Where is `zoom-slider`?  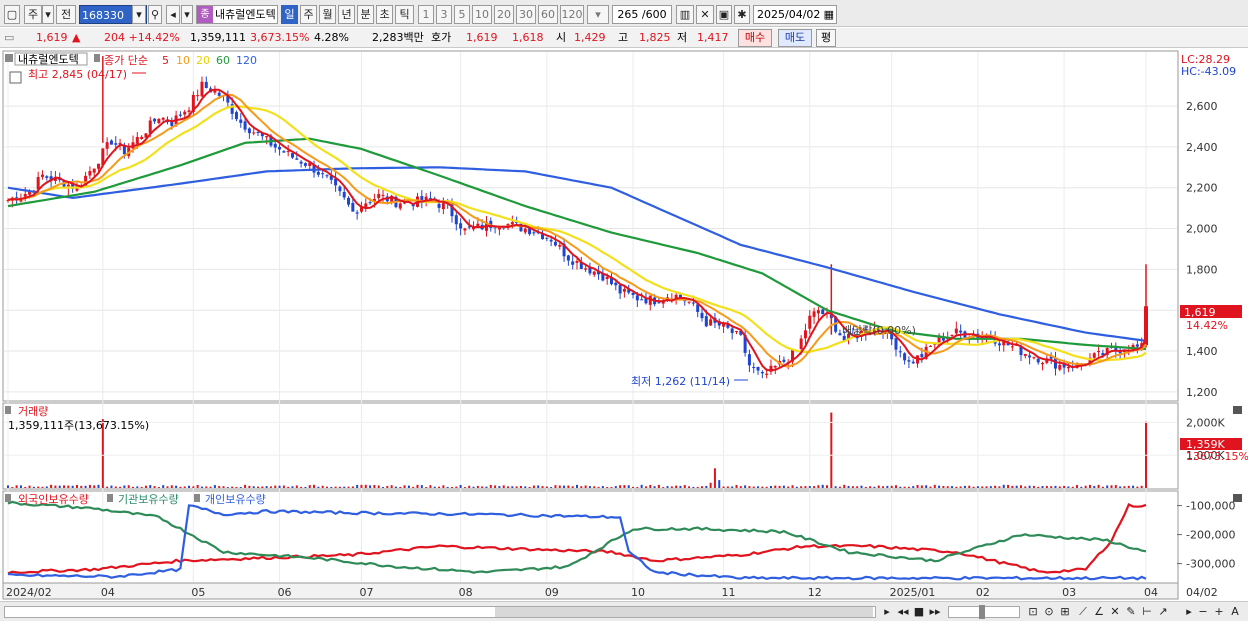
zoom-slider is located at coordinates (984, 612).